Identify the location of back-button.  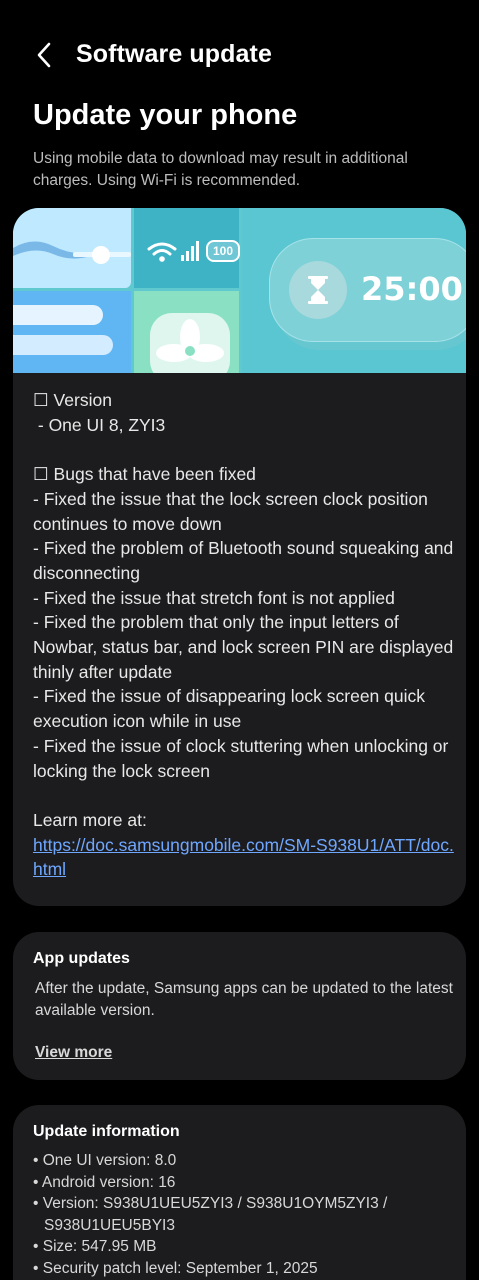
(44, 55).